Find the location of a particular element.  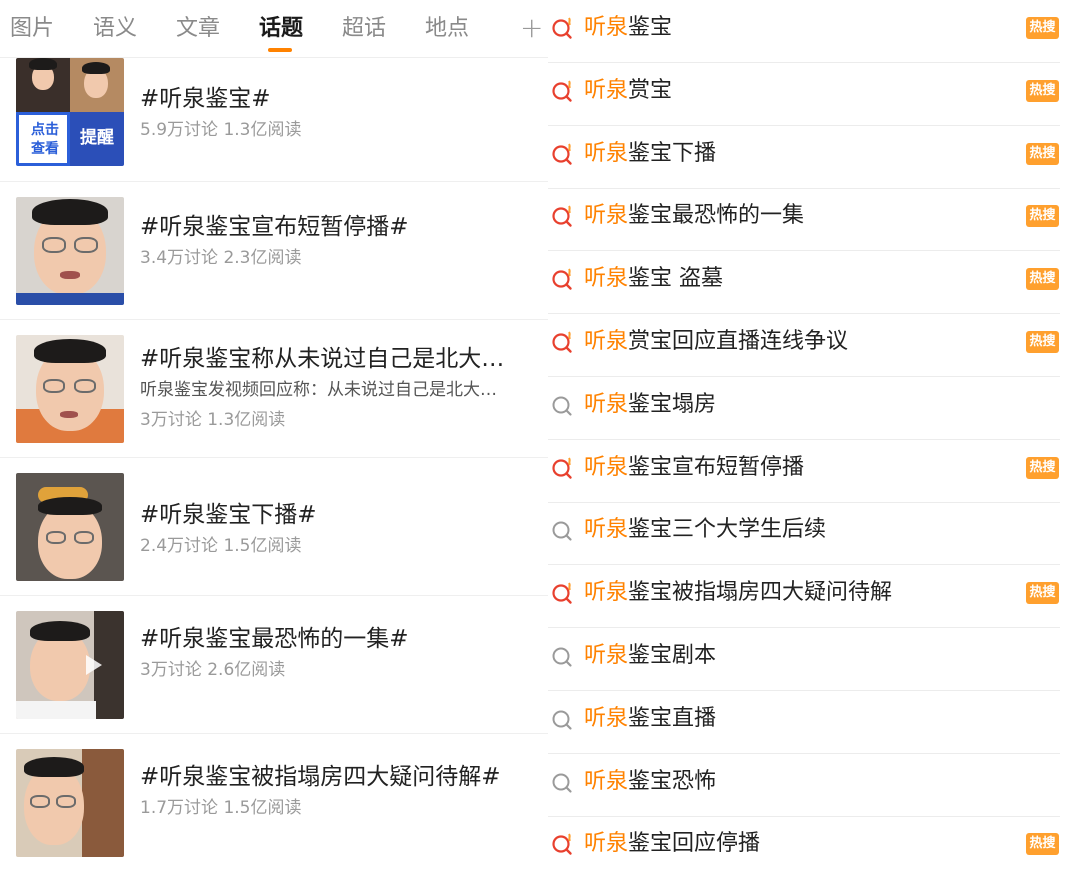

suggestion-rest: 鉴宝剧本 is located at coordinates (672, 655).